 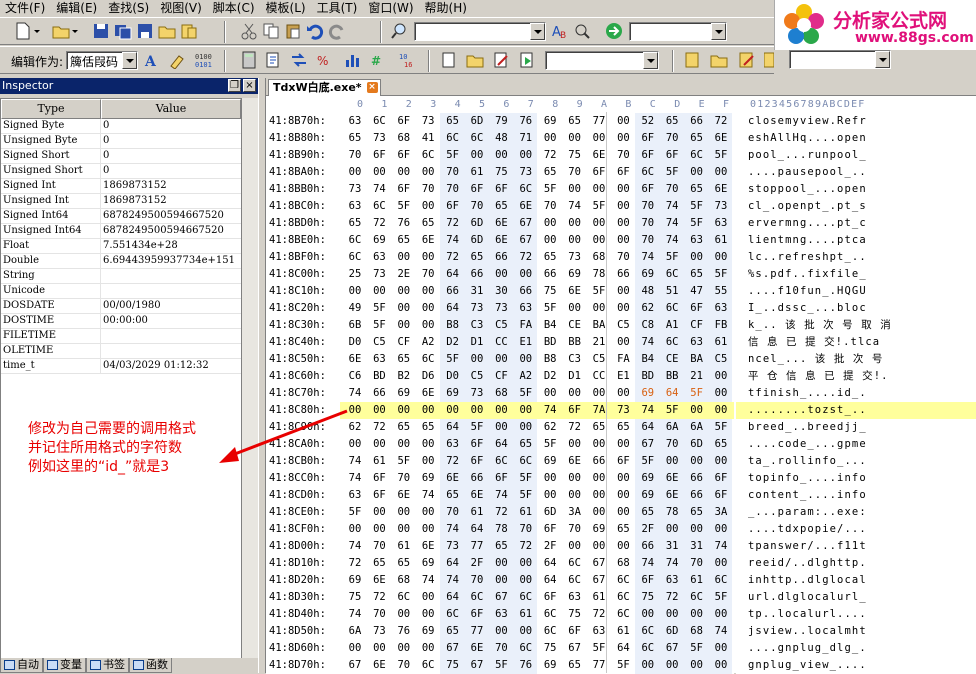 I want to click on inspector-value: 6878249500594667520, so click(x=171, y=231).